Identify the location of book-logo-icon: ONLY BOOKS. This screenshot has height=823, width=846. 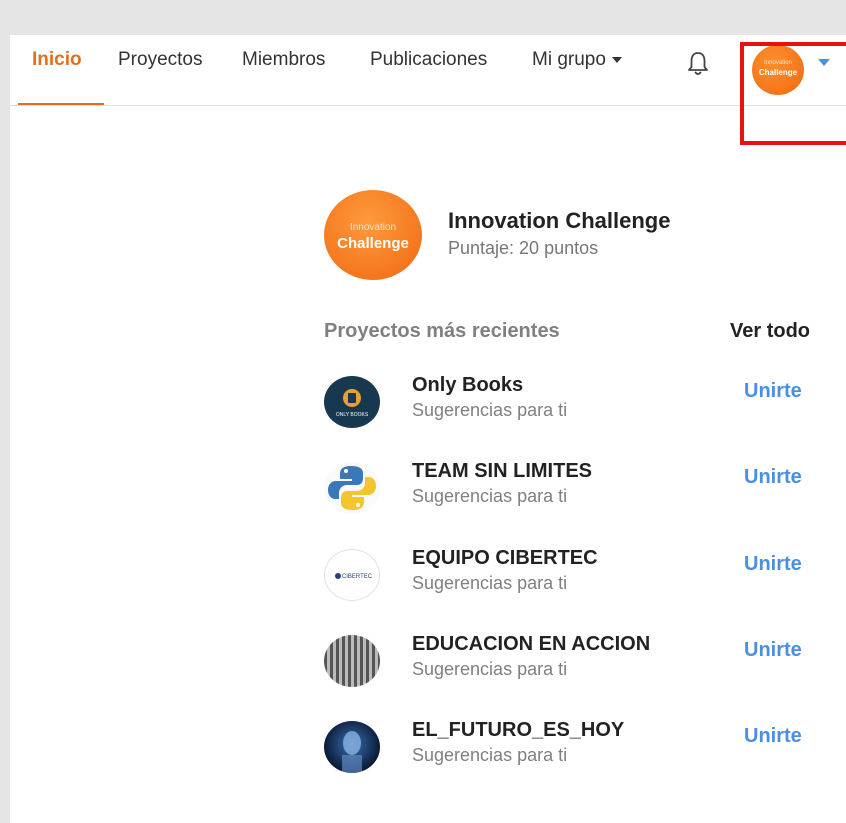
(352, 403).